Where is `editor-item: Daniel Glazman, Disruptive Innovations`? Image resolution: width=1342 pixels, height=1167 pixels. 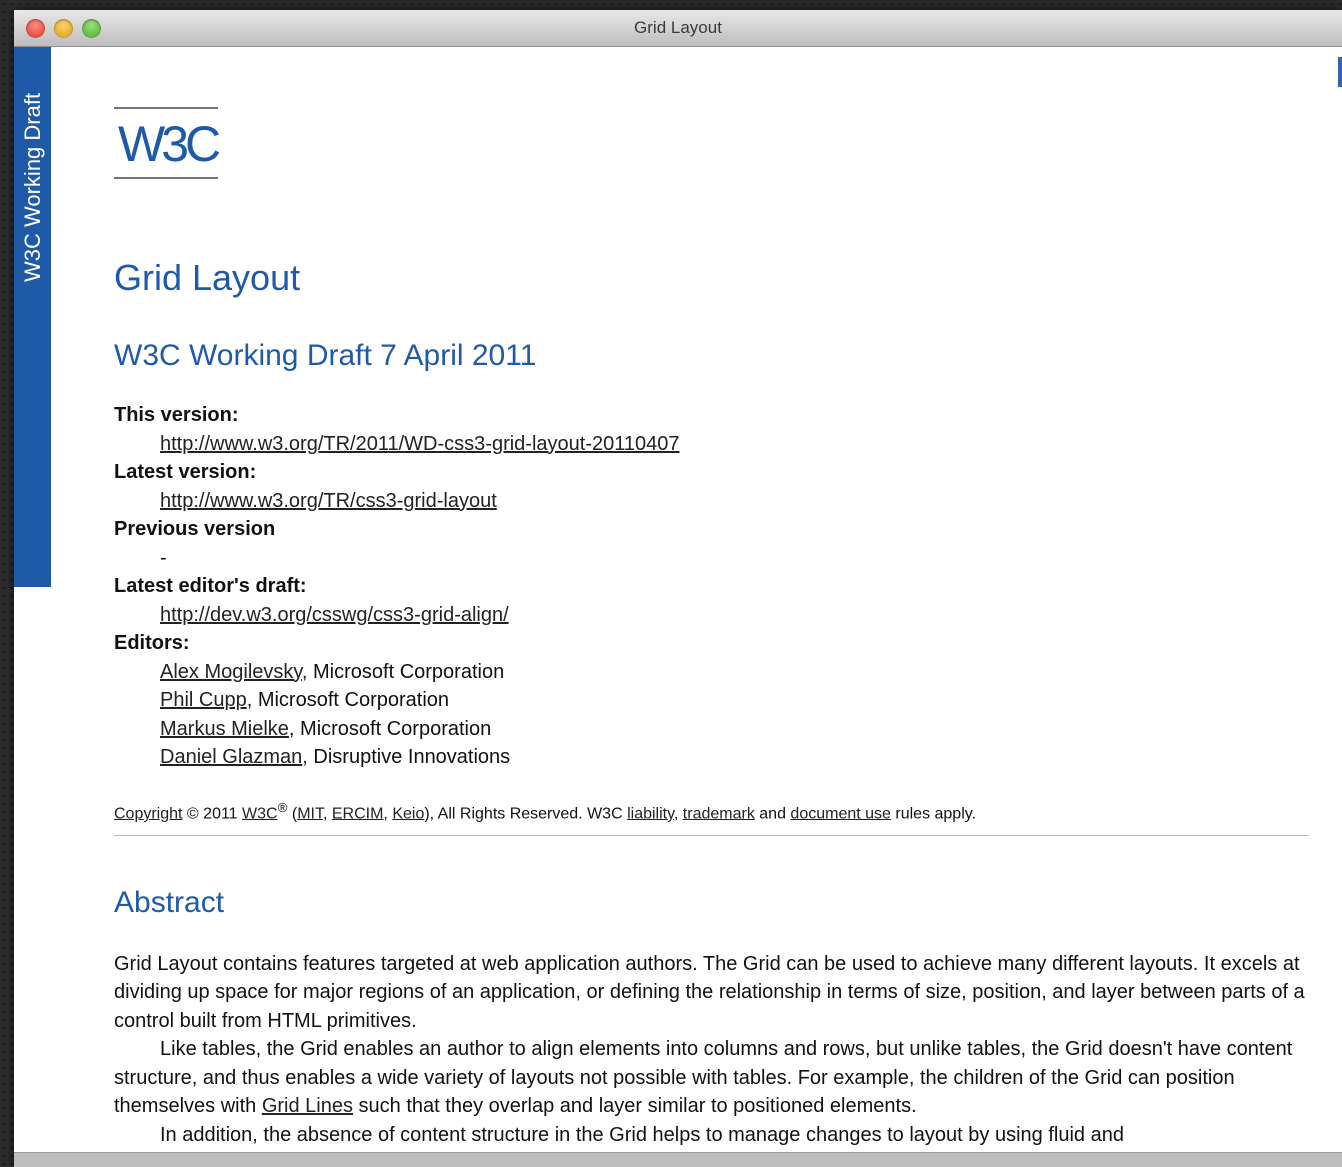
editor-item: Daniel Glazman, Disruptive Innovations is located at coordinates (734, 757).